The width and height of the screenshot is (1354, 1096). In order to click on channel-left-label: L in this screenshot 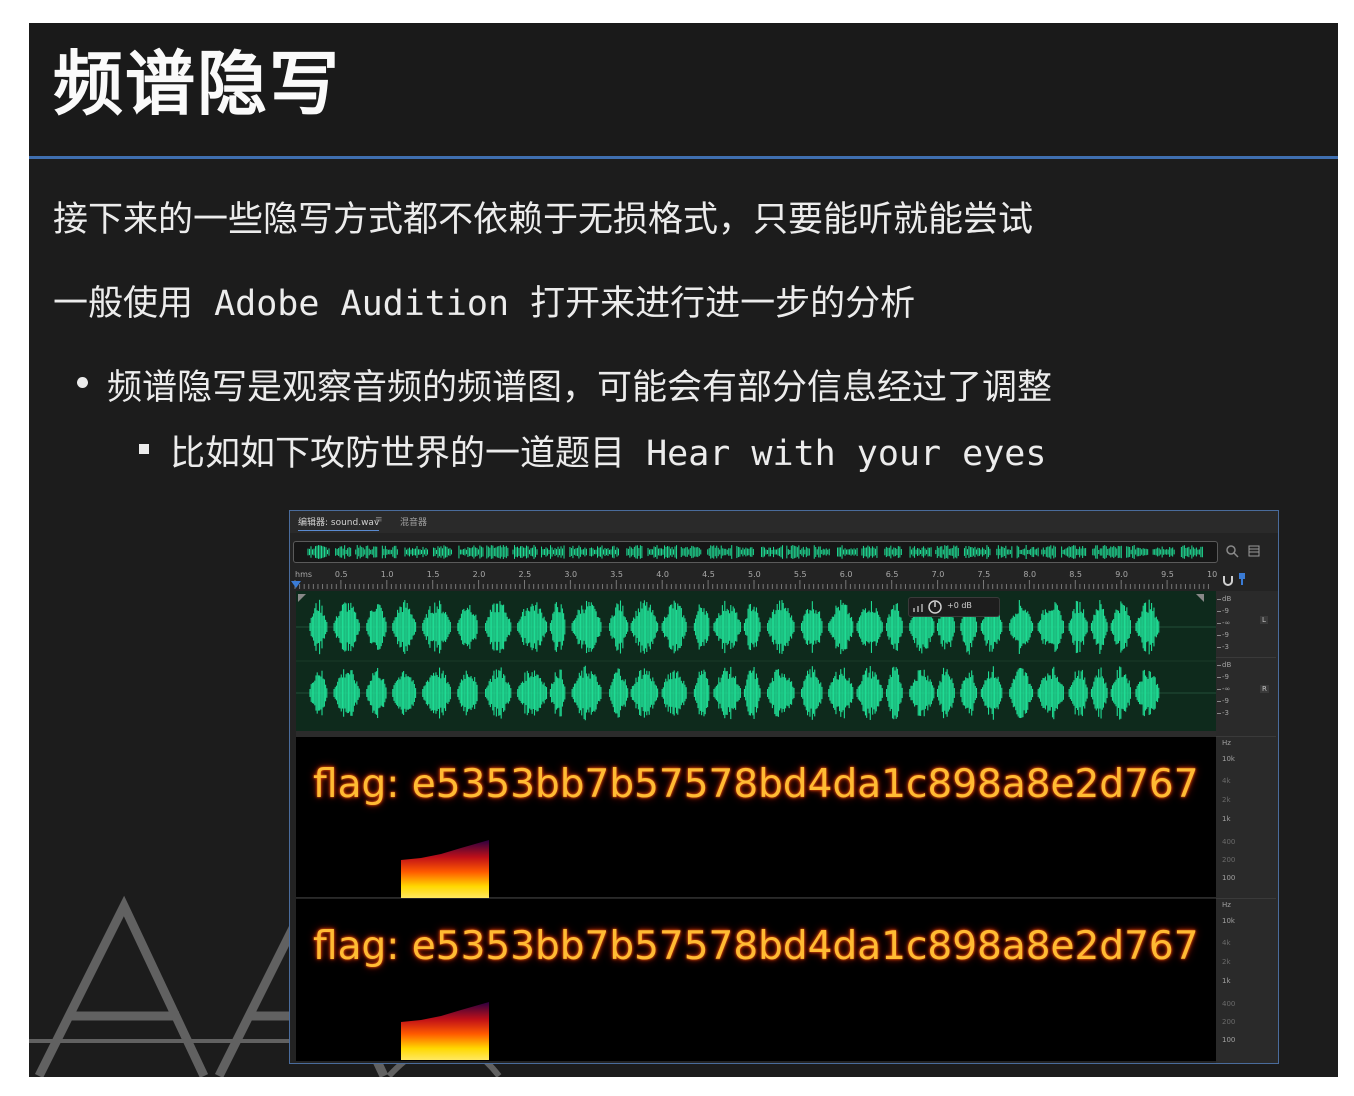, I will do `click(1264, 620)`.